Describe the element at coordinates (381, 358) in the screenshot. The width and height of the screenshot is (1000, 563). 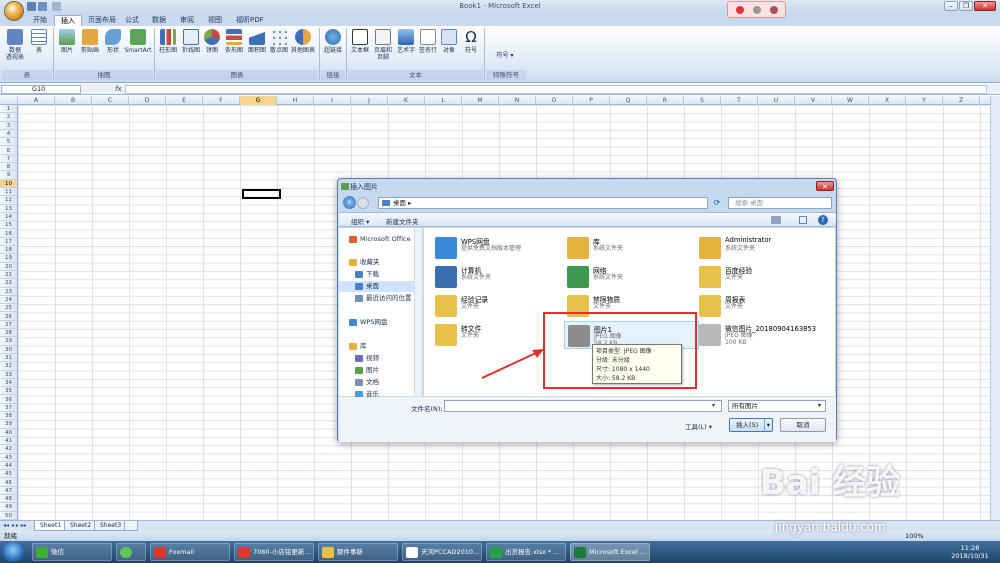
I see `nav-item-7: 视频` at that location.